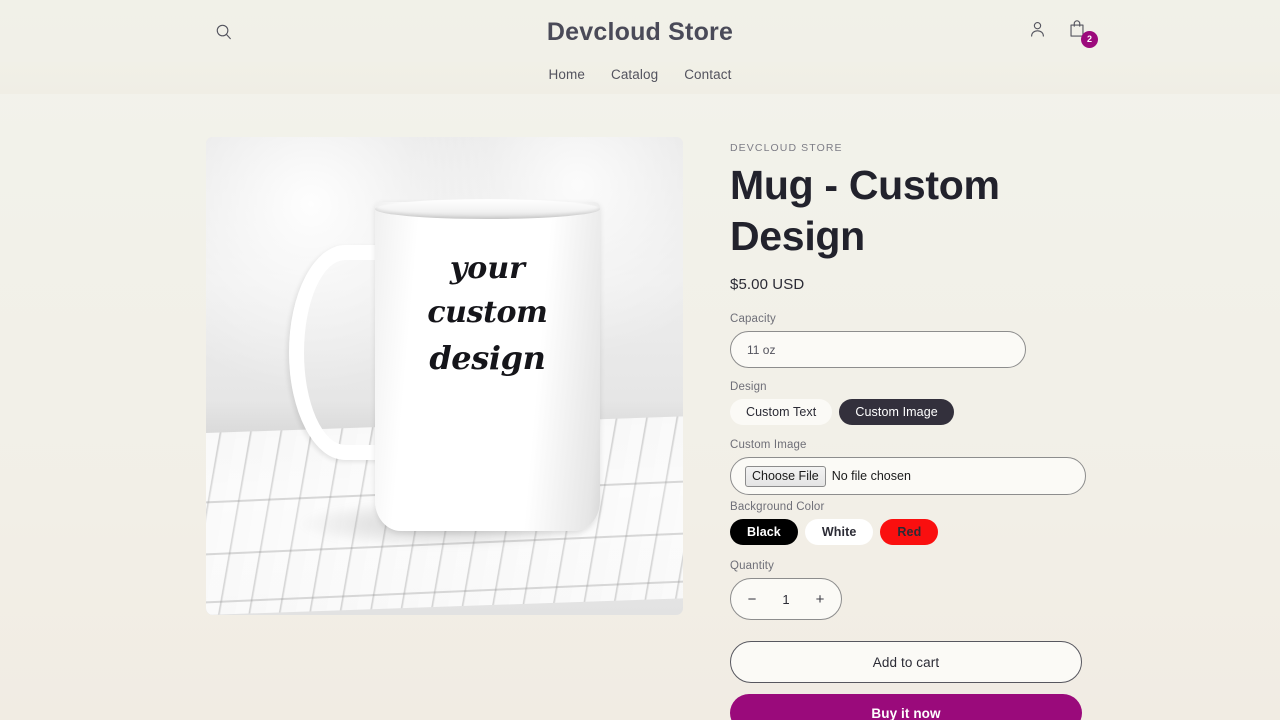  Describe the element at coordinates (820, 599) in the screenshot. I see `quantity-increase-button: +` at that location.